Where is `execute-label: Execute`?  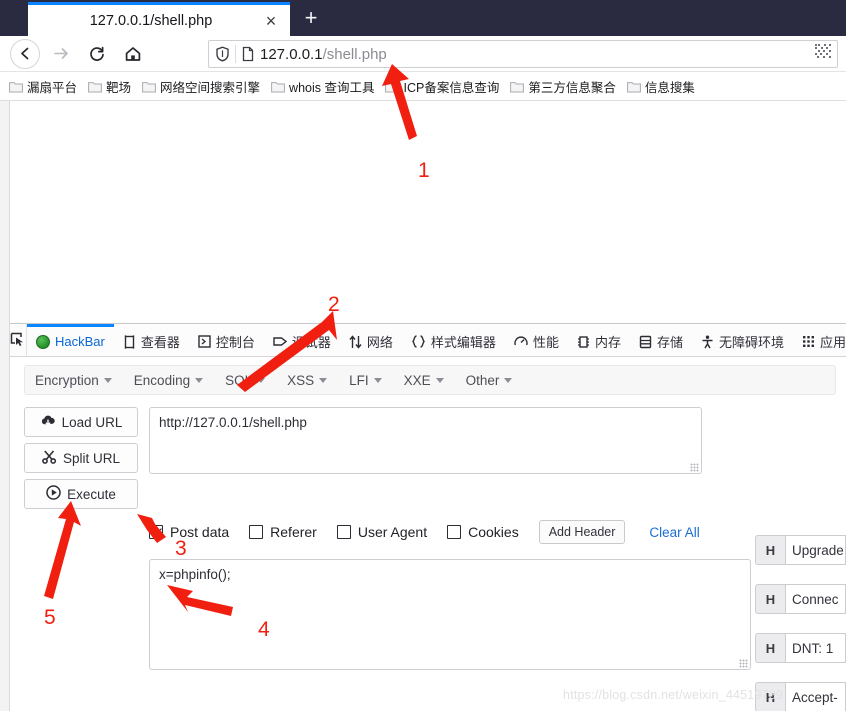
execute-label: Execute is located at coordinates (91, 494).